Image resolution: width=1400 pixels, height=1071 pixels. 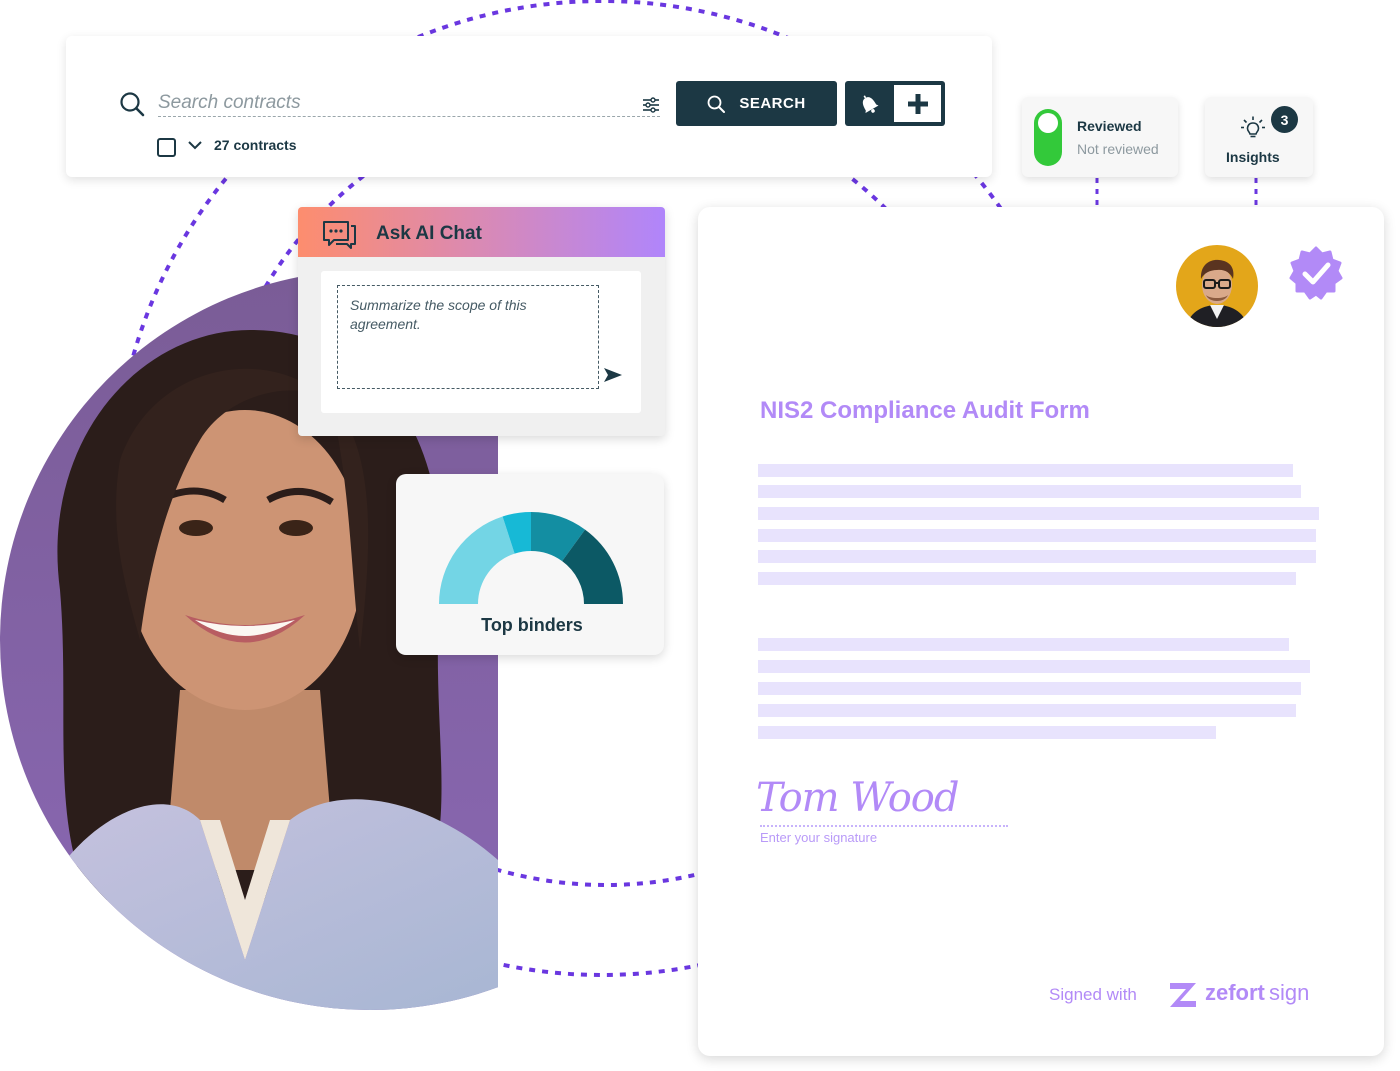 What do you see at coordinates (613, 375) in the screenshot?
I see `send-arrow-icon` at bounding box center [613, 375].